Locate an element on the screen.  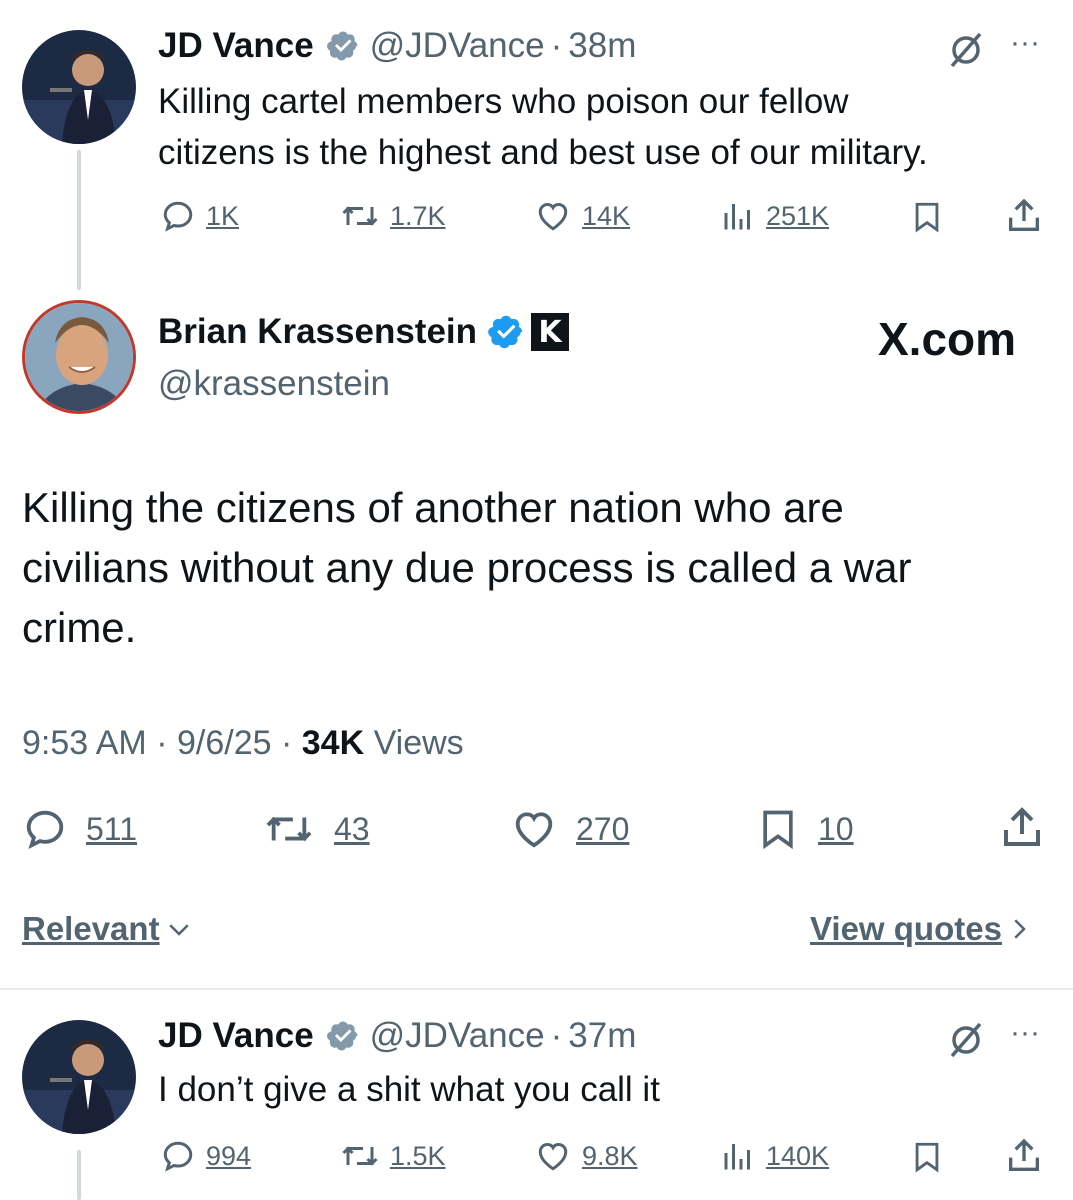
views-button: 251K is located at coordinates (774, 216).